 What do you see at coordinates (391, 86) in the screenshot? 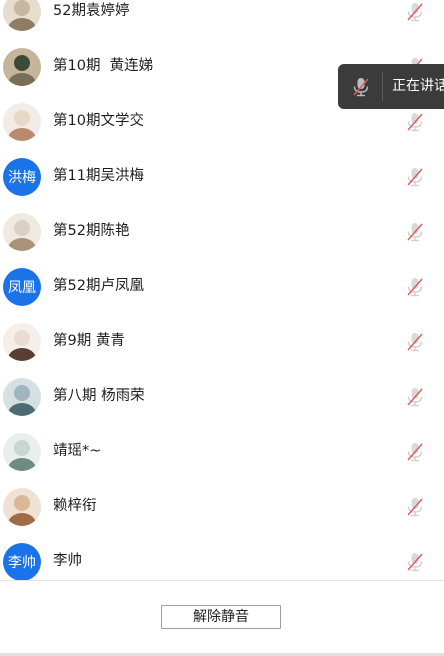
I see `speaking-toast: 正在讲话` at bounding box center [391, 86].